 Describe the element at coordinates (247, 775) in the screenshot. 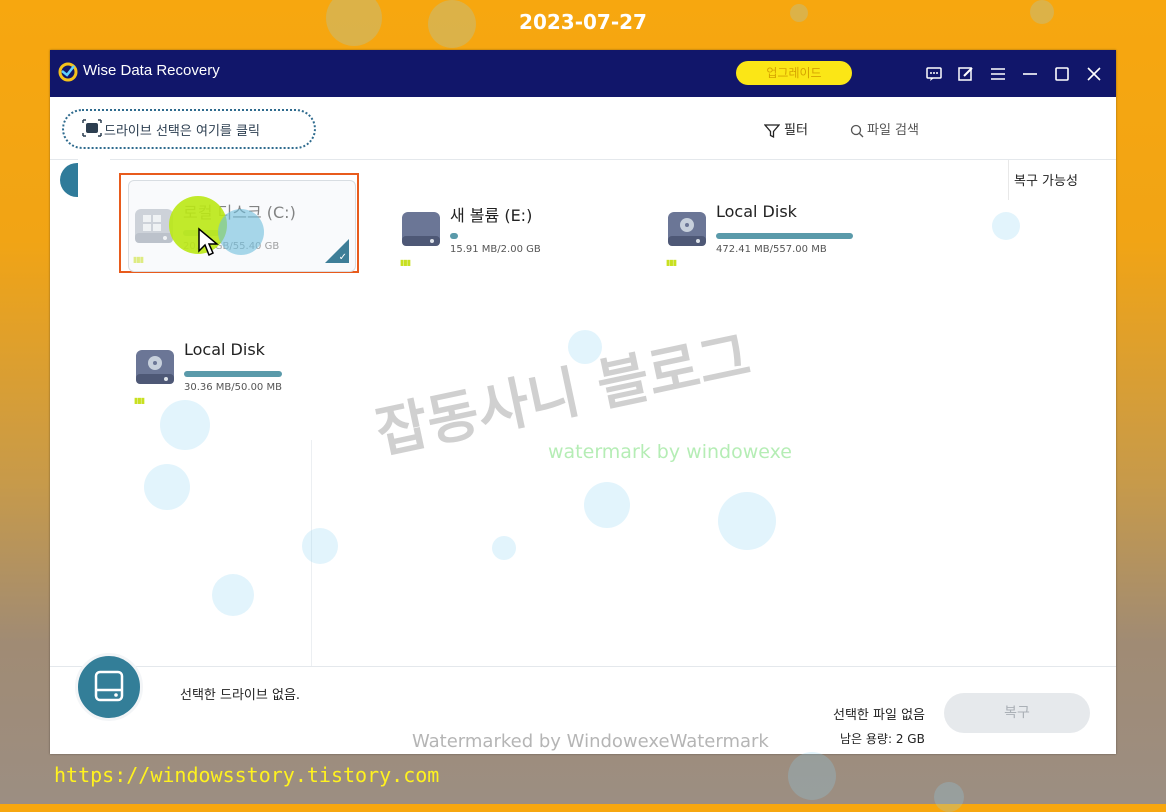

I see `blog-url: https://windowsstory.tistory.com` at that location.